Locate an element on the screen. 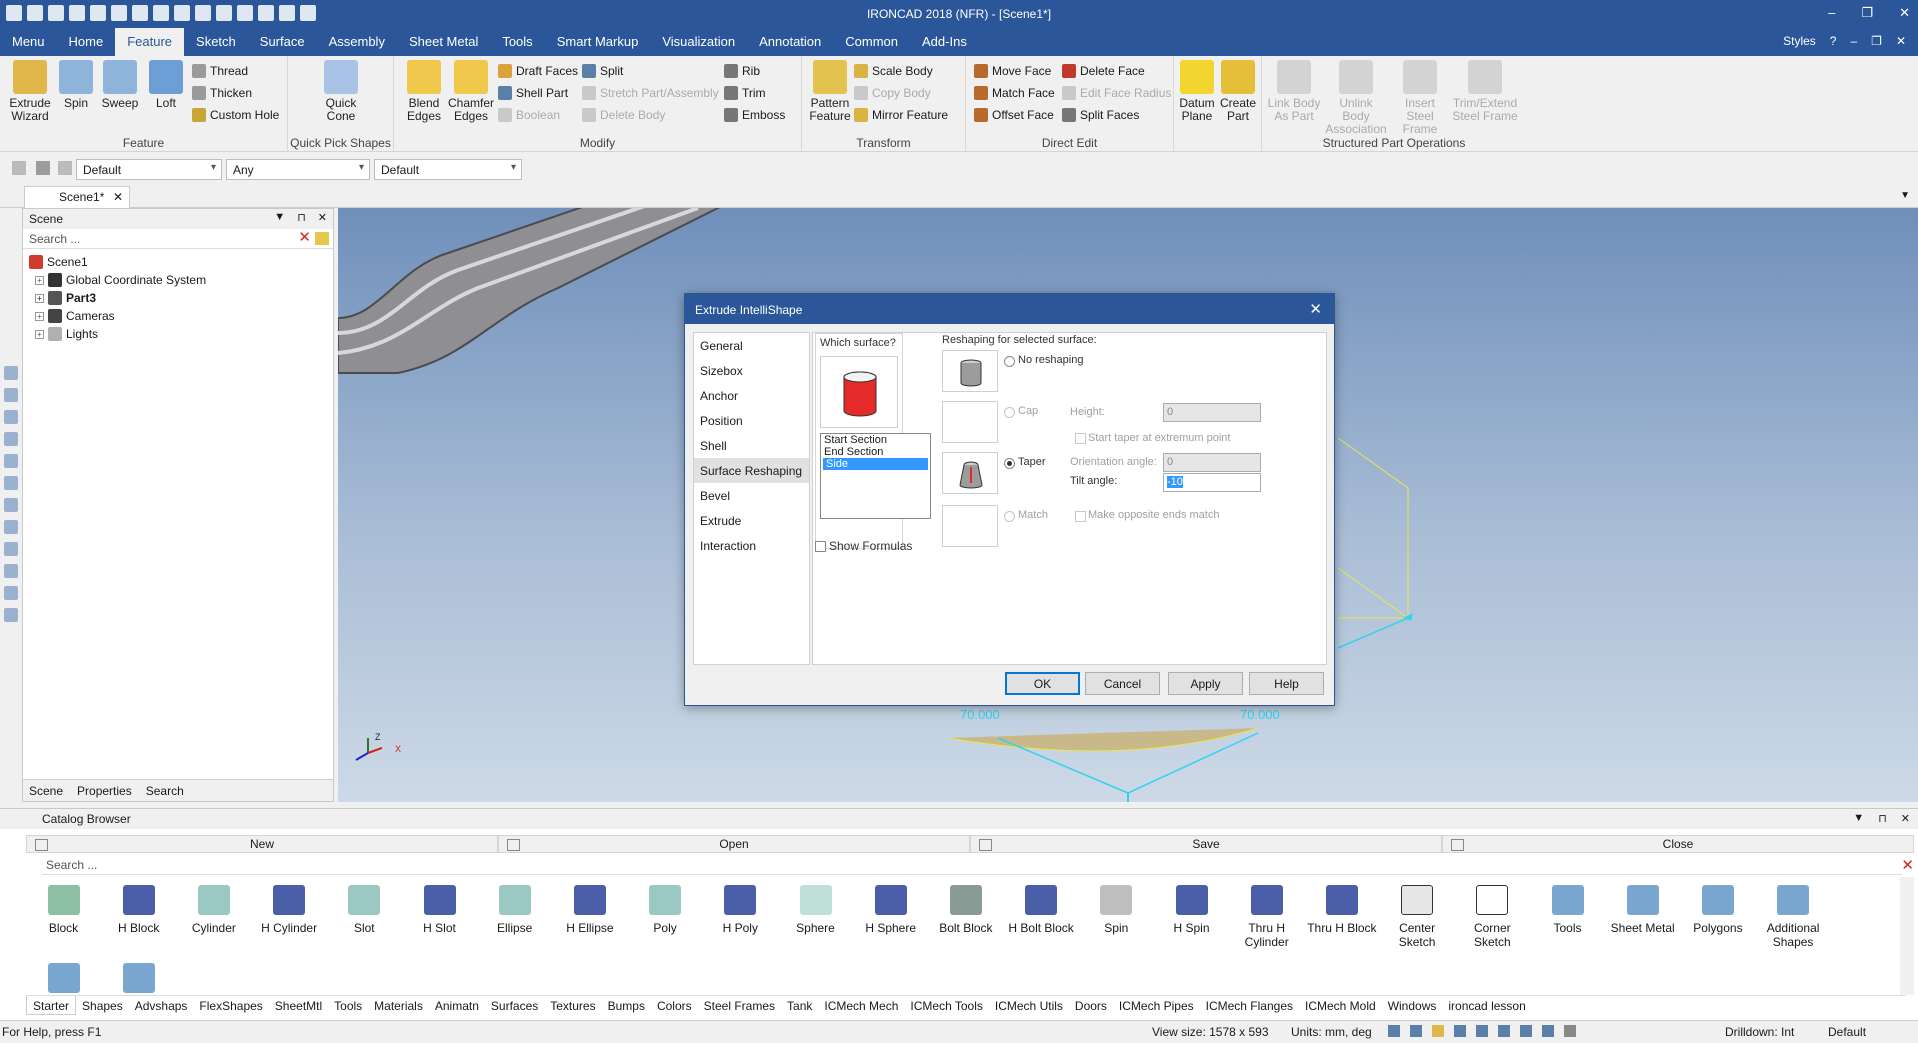 This screenshot has height=1043, width=1918. menu-sheet-metal: Sheet Metal is located at coordinates (443, 42).